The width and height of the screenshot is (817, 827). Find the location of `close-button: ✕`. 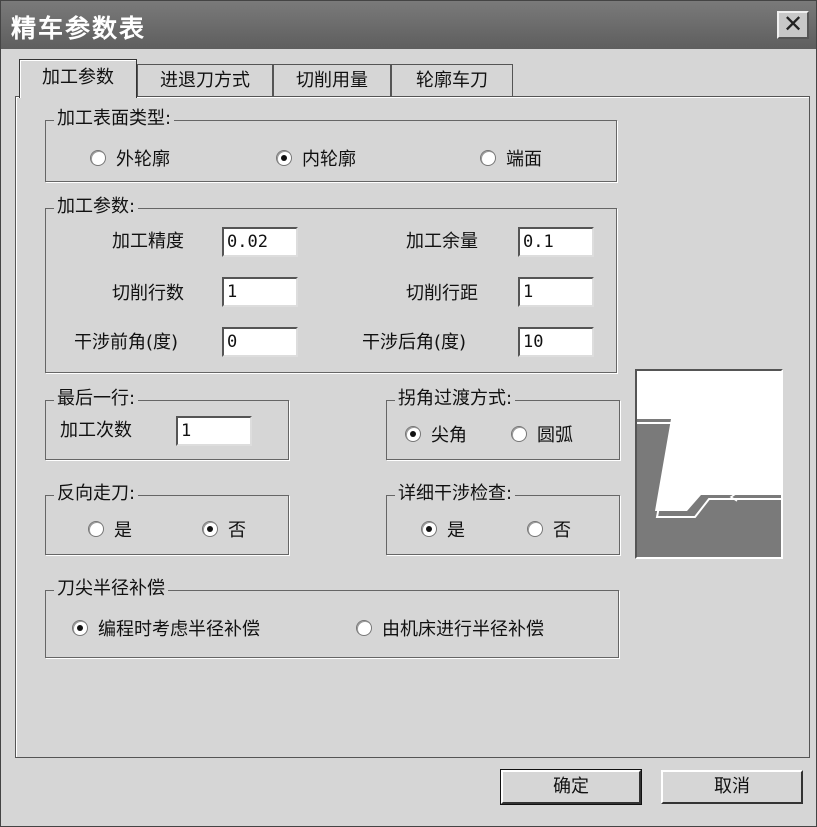

close-button: ✕ is located at coordinates (793, 25).